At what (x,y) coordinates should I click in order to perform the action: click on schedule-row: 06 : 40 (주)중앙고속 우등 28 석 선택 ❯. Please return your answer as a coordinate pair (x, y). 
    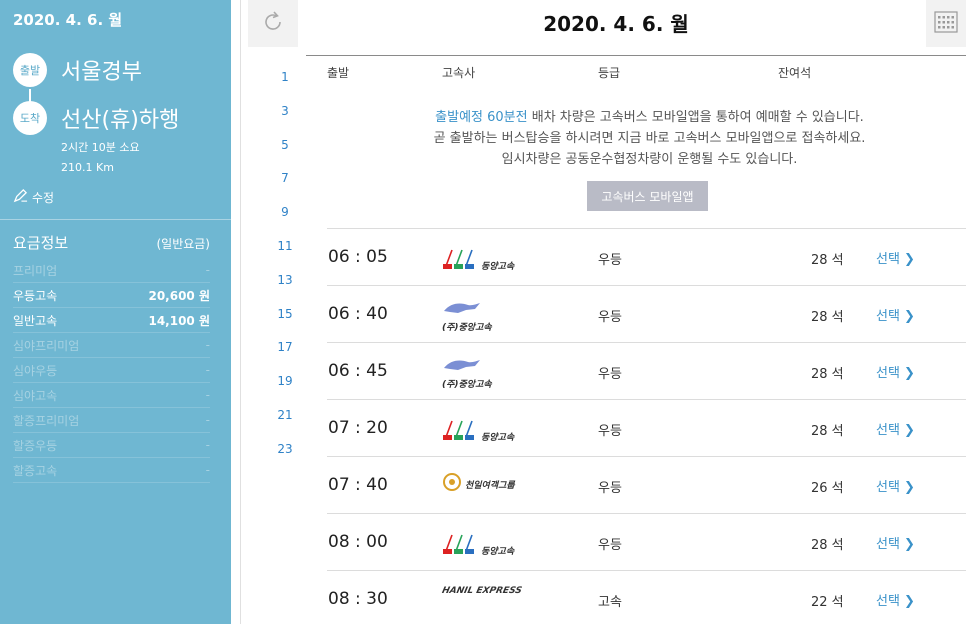
    Looking at the image, I should click on (646, 313).